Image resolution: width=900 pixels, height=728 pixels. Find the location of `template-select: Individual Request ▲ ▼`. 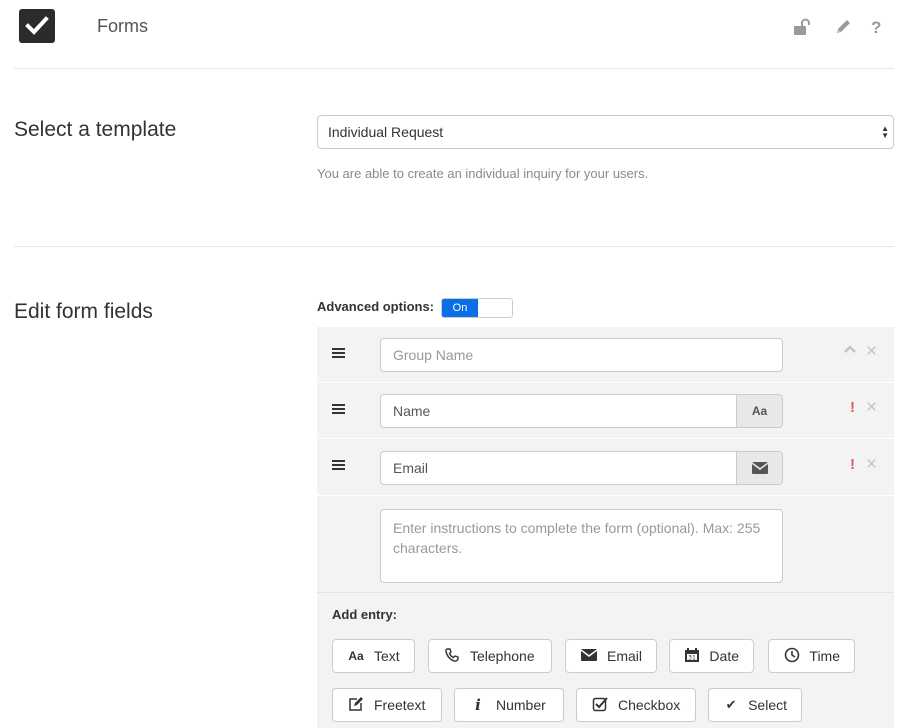

template-select: Individual Request ▲ ▼ is located at coordinates (605, 132).